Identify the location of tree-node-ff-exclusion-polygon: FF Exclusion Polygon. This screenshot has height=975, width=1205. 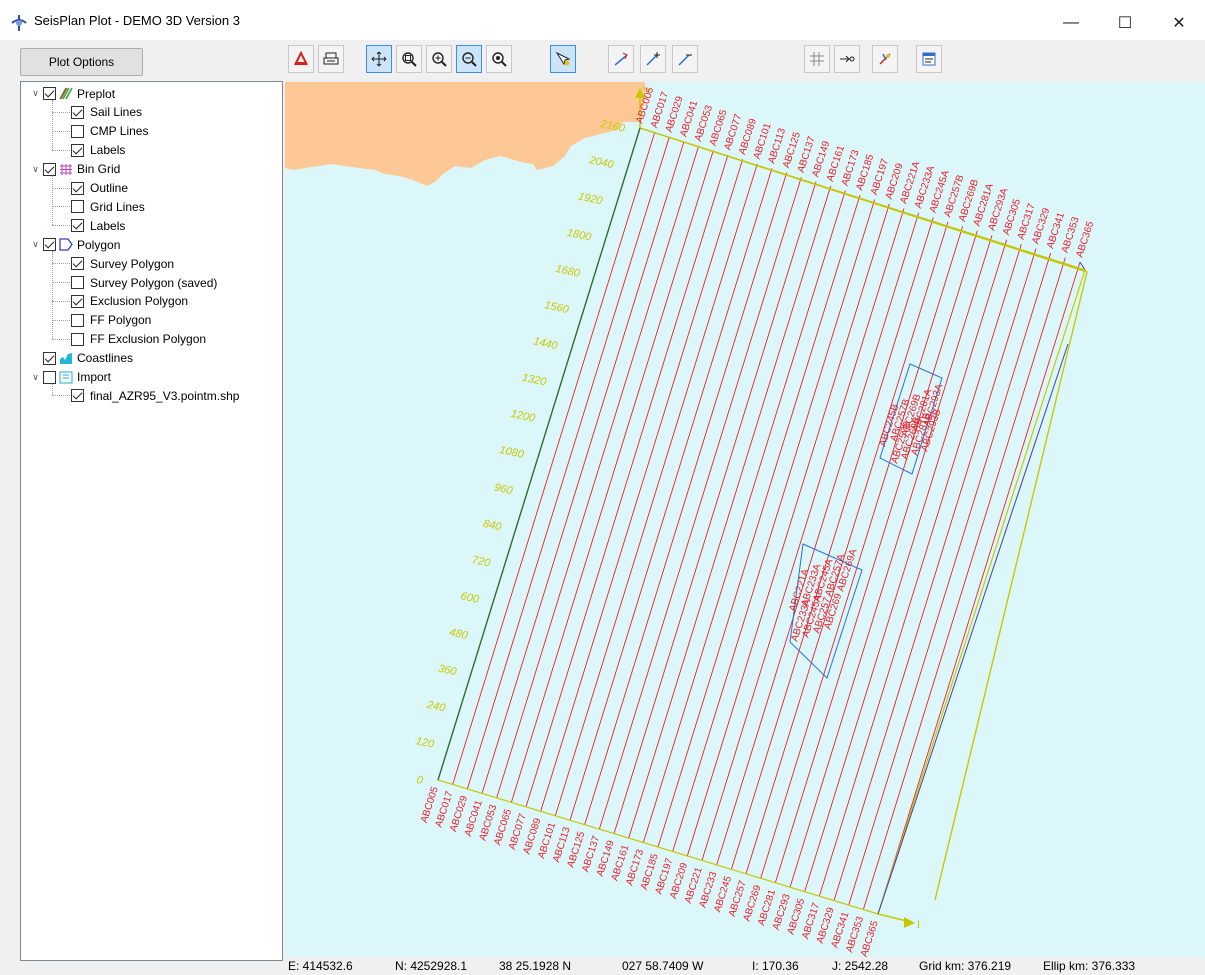
(138, 339).